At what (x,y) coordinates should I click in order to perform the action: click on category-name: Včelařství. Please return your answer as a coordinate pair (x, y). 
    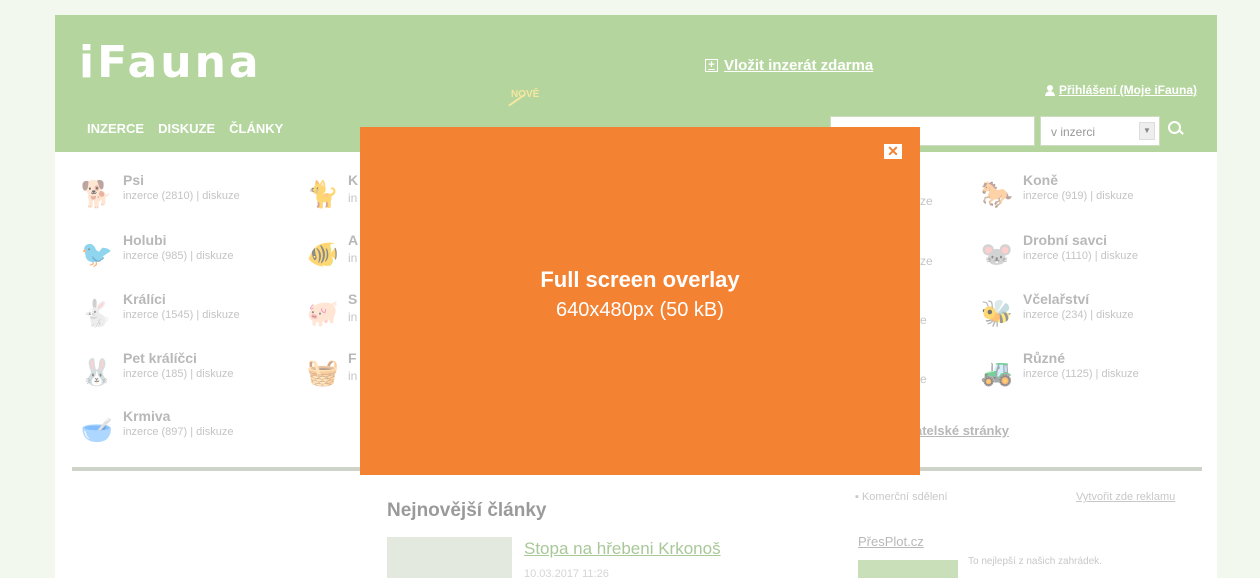
    Looking at the image, I should click on (1056, 299).